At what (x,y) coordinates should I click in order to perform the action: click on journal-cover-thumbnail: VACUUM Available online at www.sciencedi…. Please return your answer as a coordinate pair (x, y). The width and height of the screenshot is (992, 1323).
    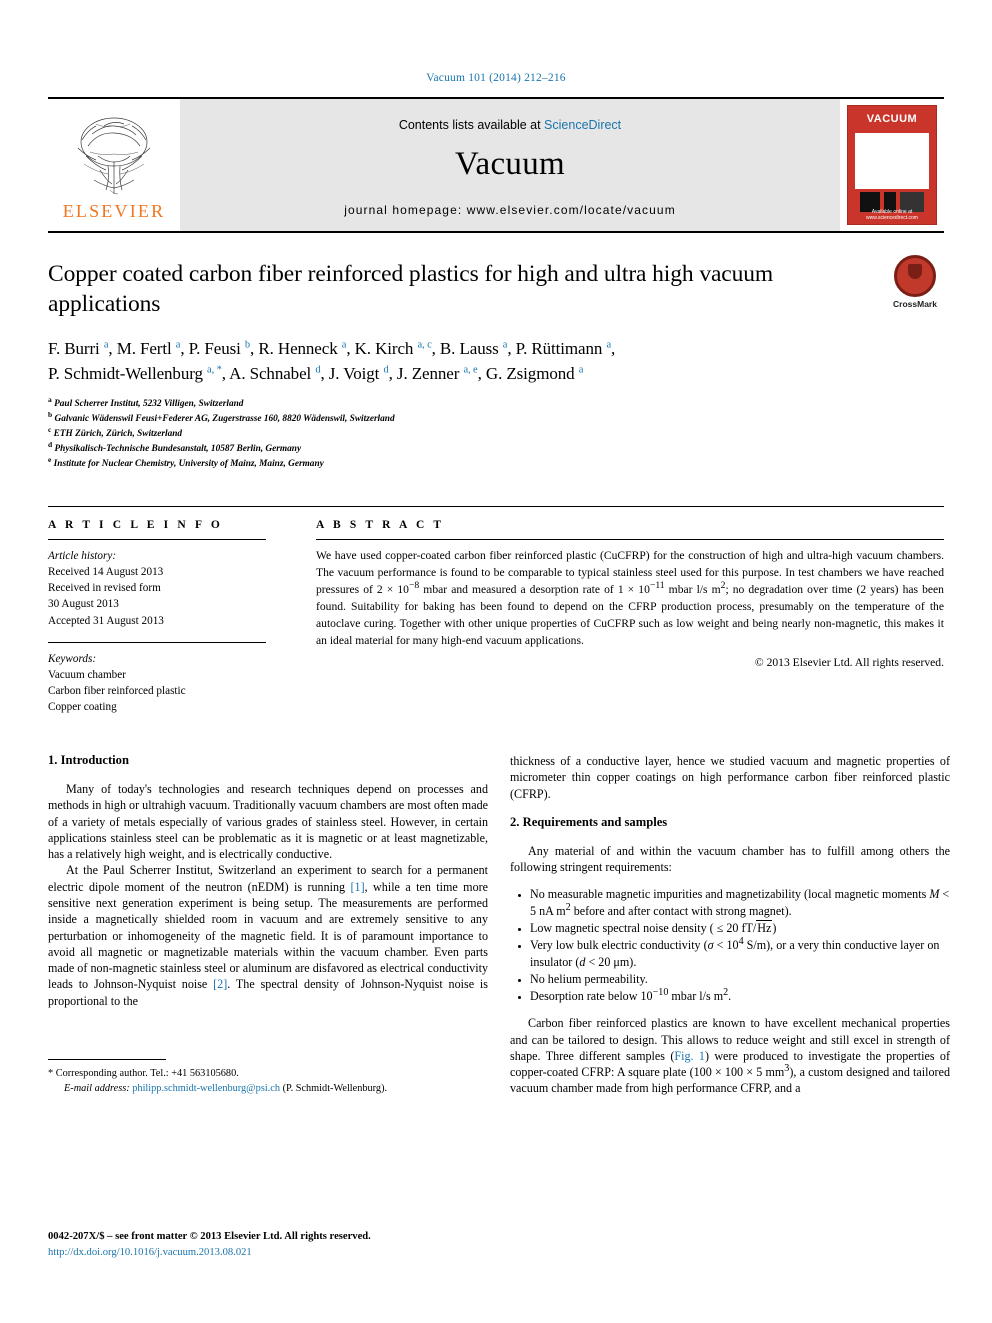
    Looking at the image, I should click on (892, 165).